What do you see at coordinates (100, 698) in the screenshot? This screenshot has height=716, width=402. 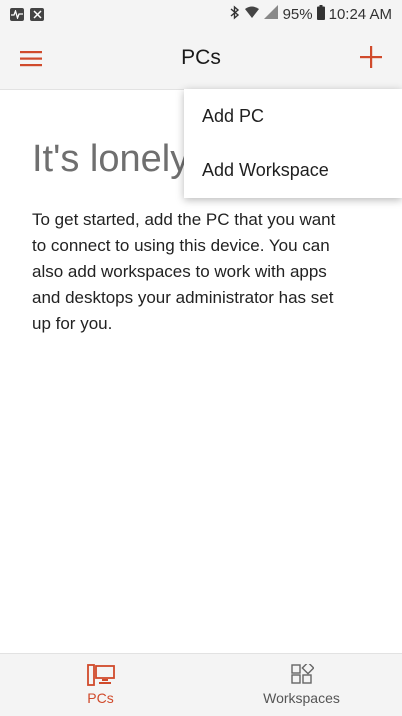 I see `nav-label-pcs: PCs` at bounding box center [100, 698].